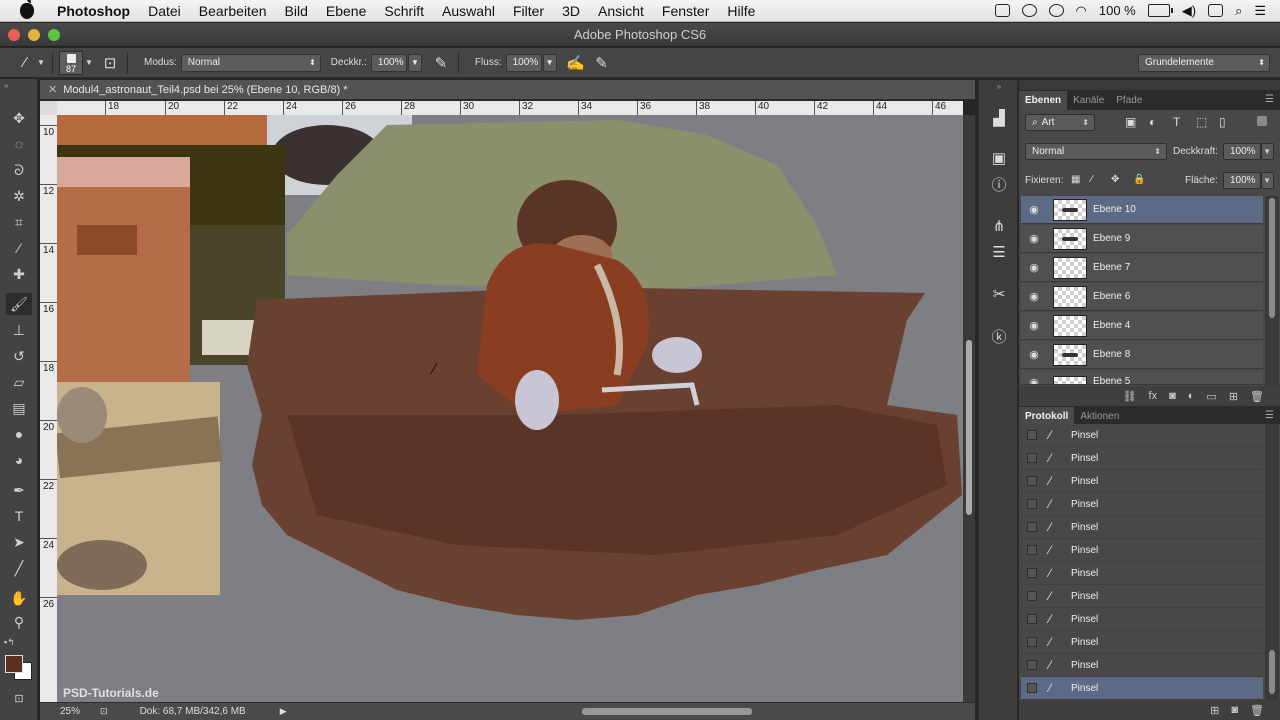 The image size is (1280, 720). Describe the element at coordinates (9, 642) in the screenshot. I see `default-colors-icon: ▪↰` at that location.